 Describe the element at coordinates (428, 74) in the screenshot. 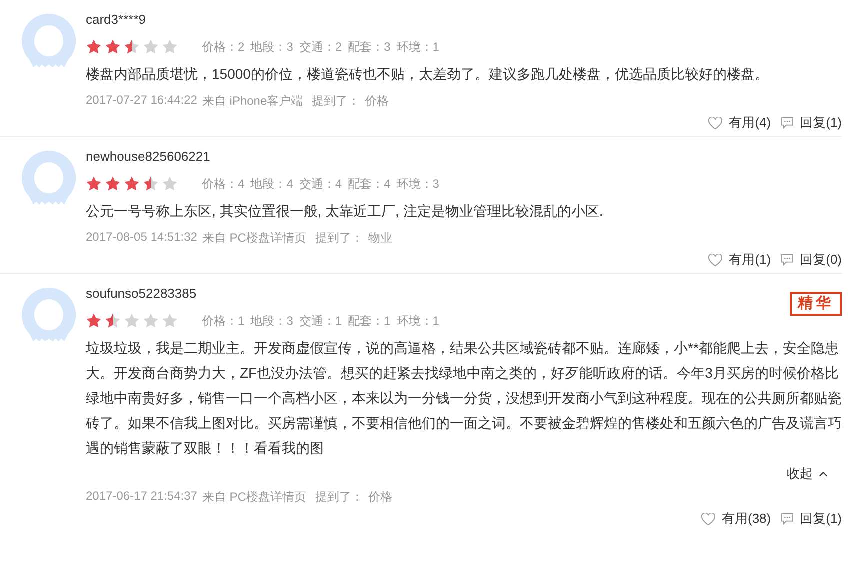

I see `review-text: 楼盘内部品质堪忧，15000的价位，楼道瓷砖也不贴，太差劲了。建议多跑几处楼盘，优选品质比较好的楼盘。` at that location.